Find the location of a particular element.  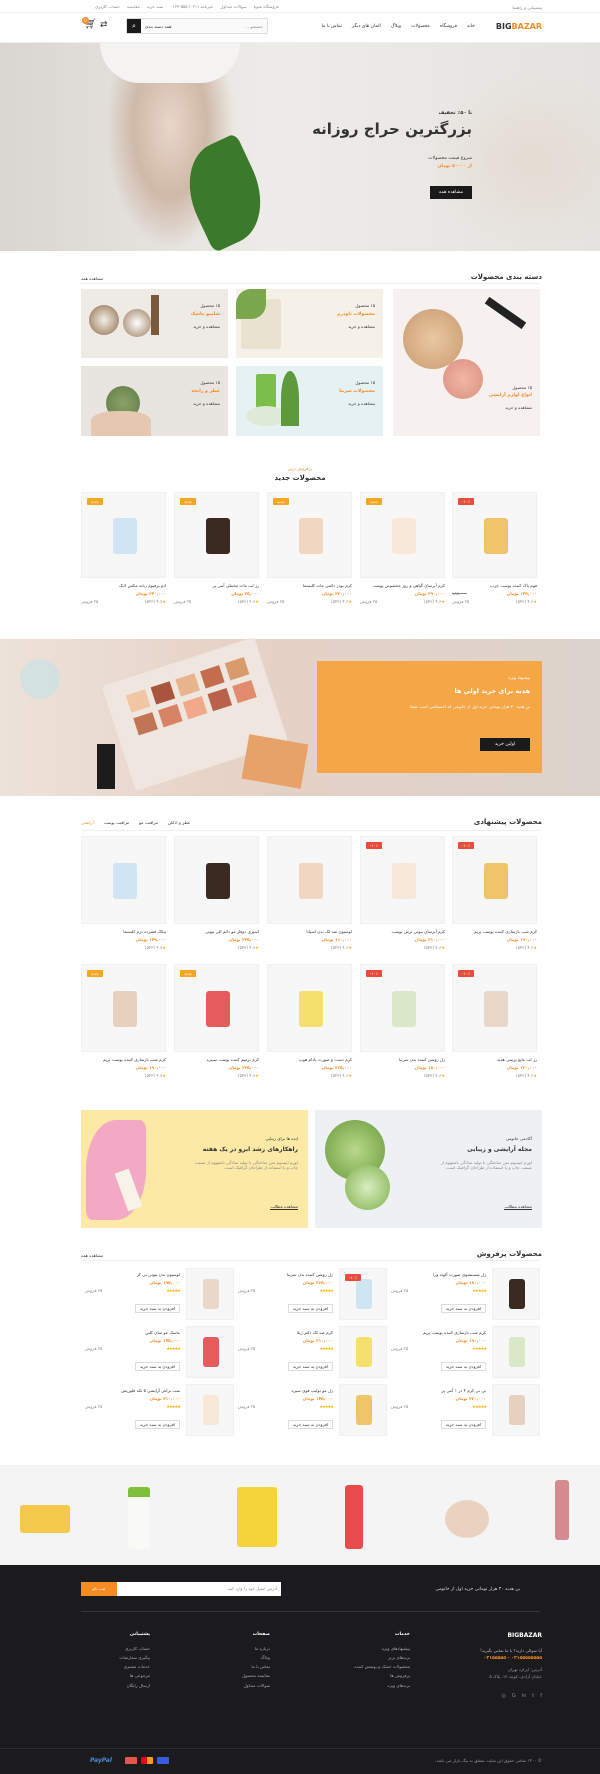

footer-link: سوالات متداول is located at coordinates (256, 1685).